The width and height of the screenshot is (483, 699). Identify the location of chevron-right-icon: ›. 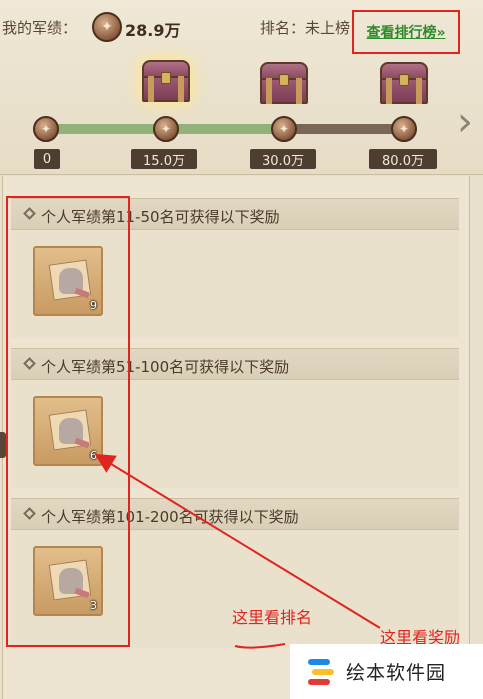
(465, 122).